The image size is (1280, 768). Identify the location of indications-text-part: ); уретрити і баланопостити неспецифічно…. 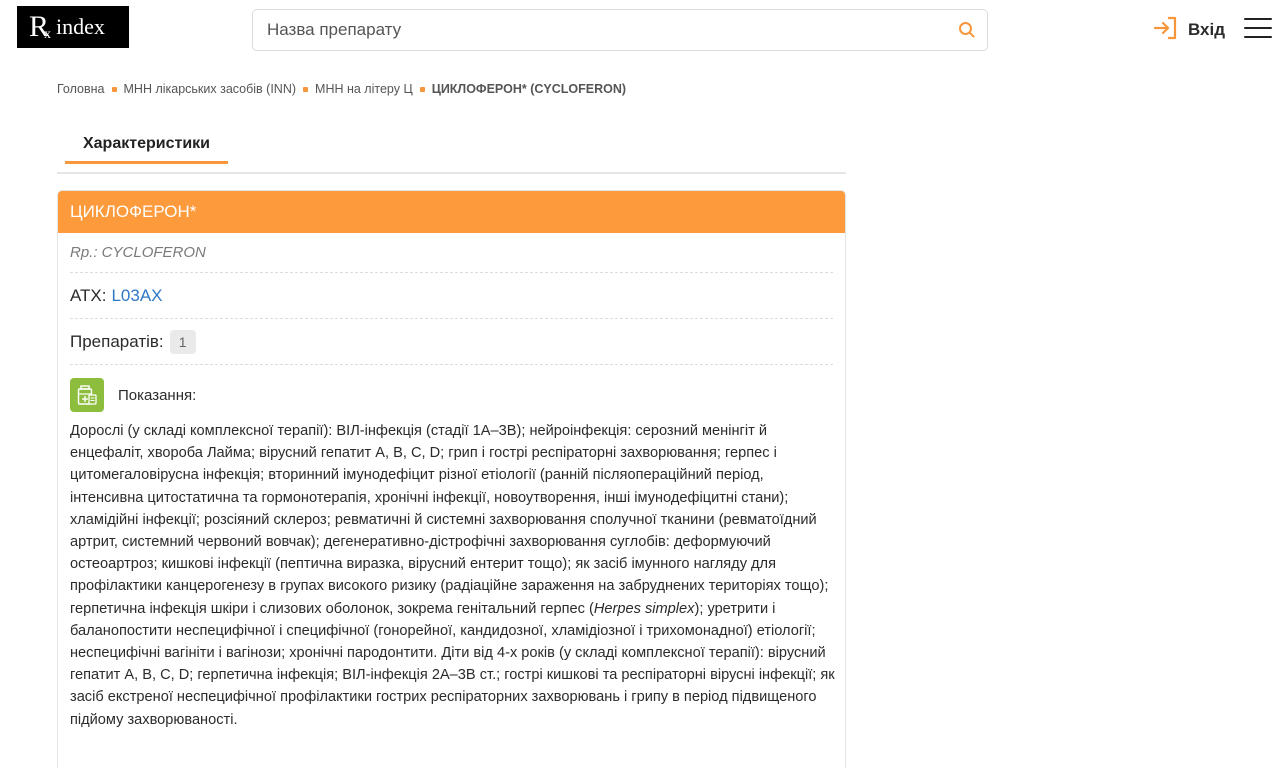
(452, 664).